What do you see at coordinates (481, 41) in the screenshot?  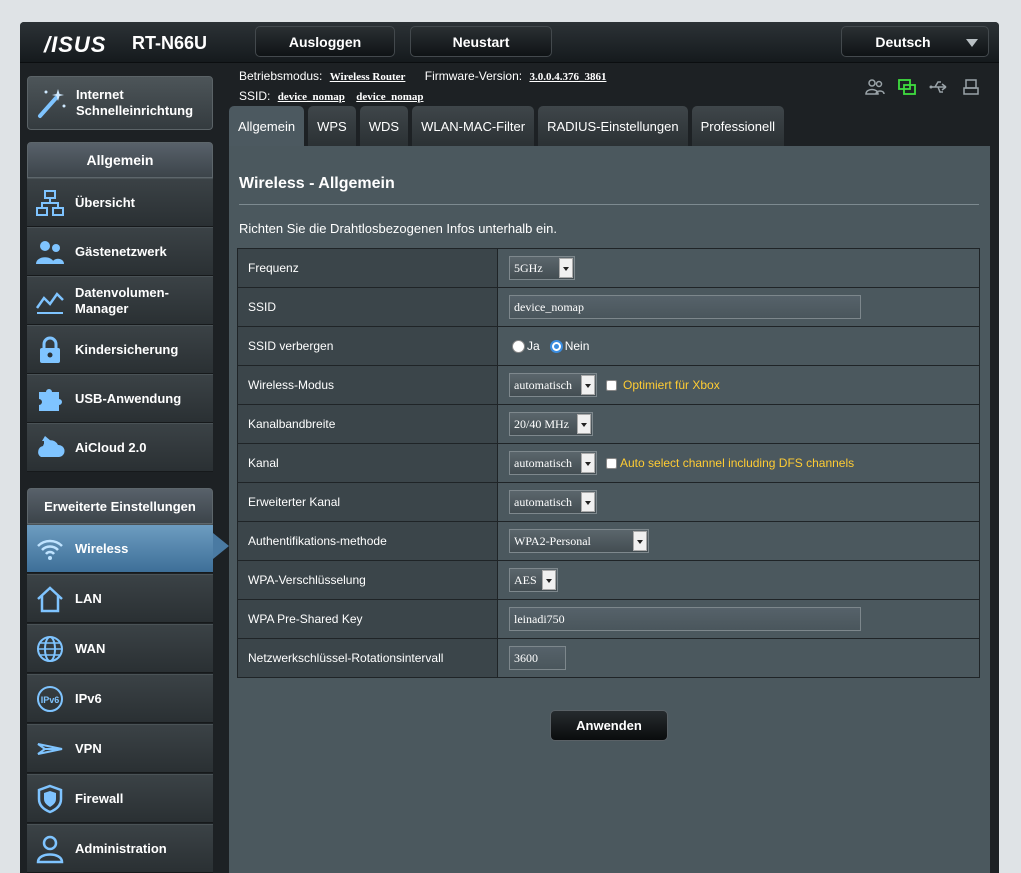 I see `restart-button: Neustart` at bounding box center [481, 41].